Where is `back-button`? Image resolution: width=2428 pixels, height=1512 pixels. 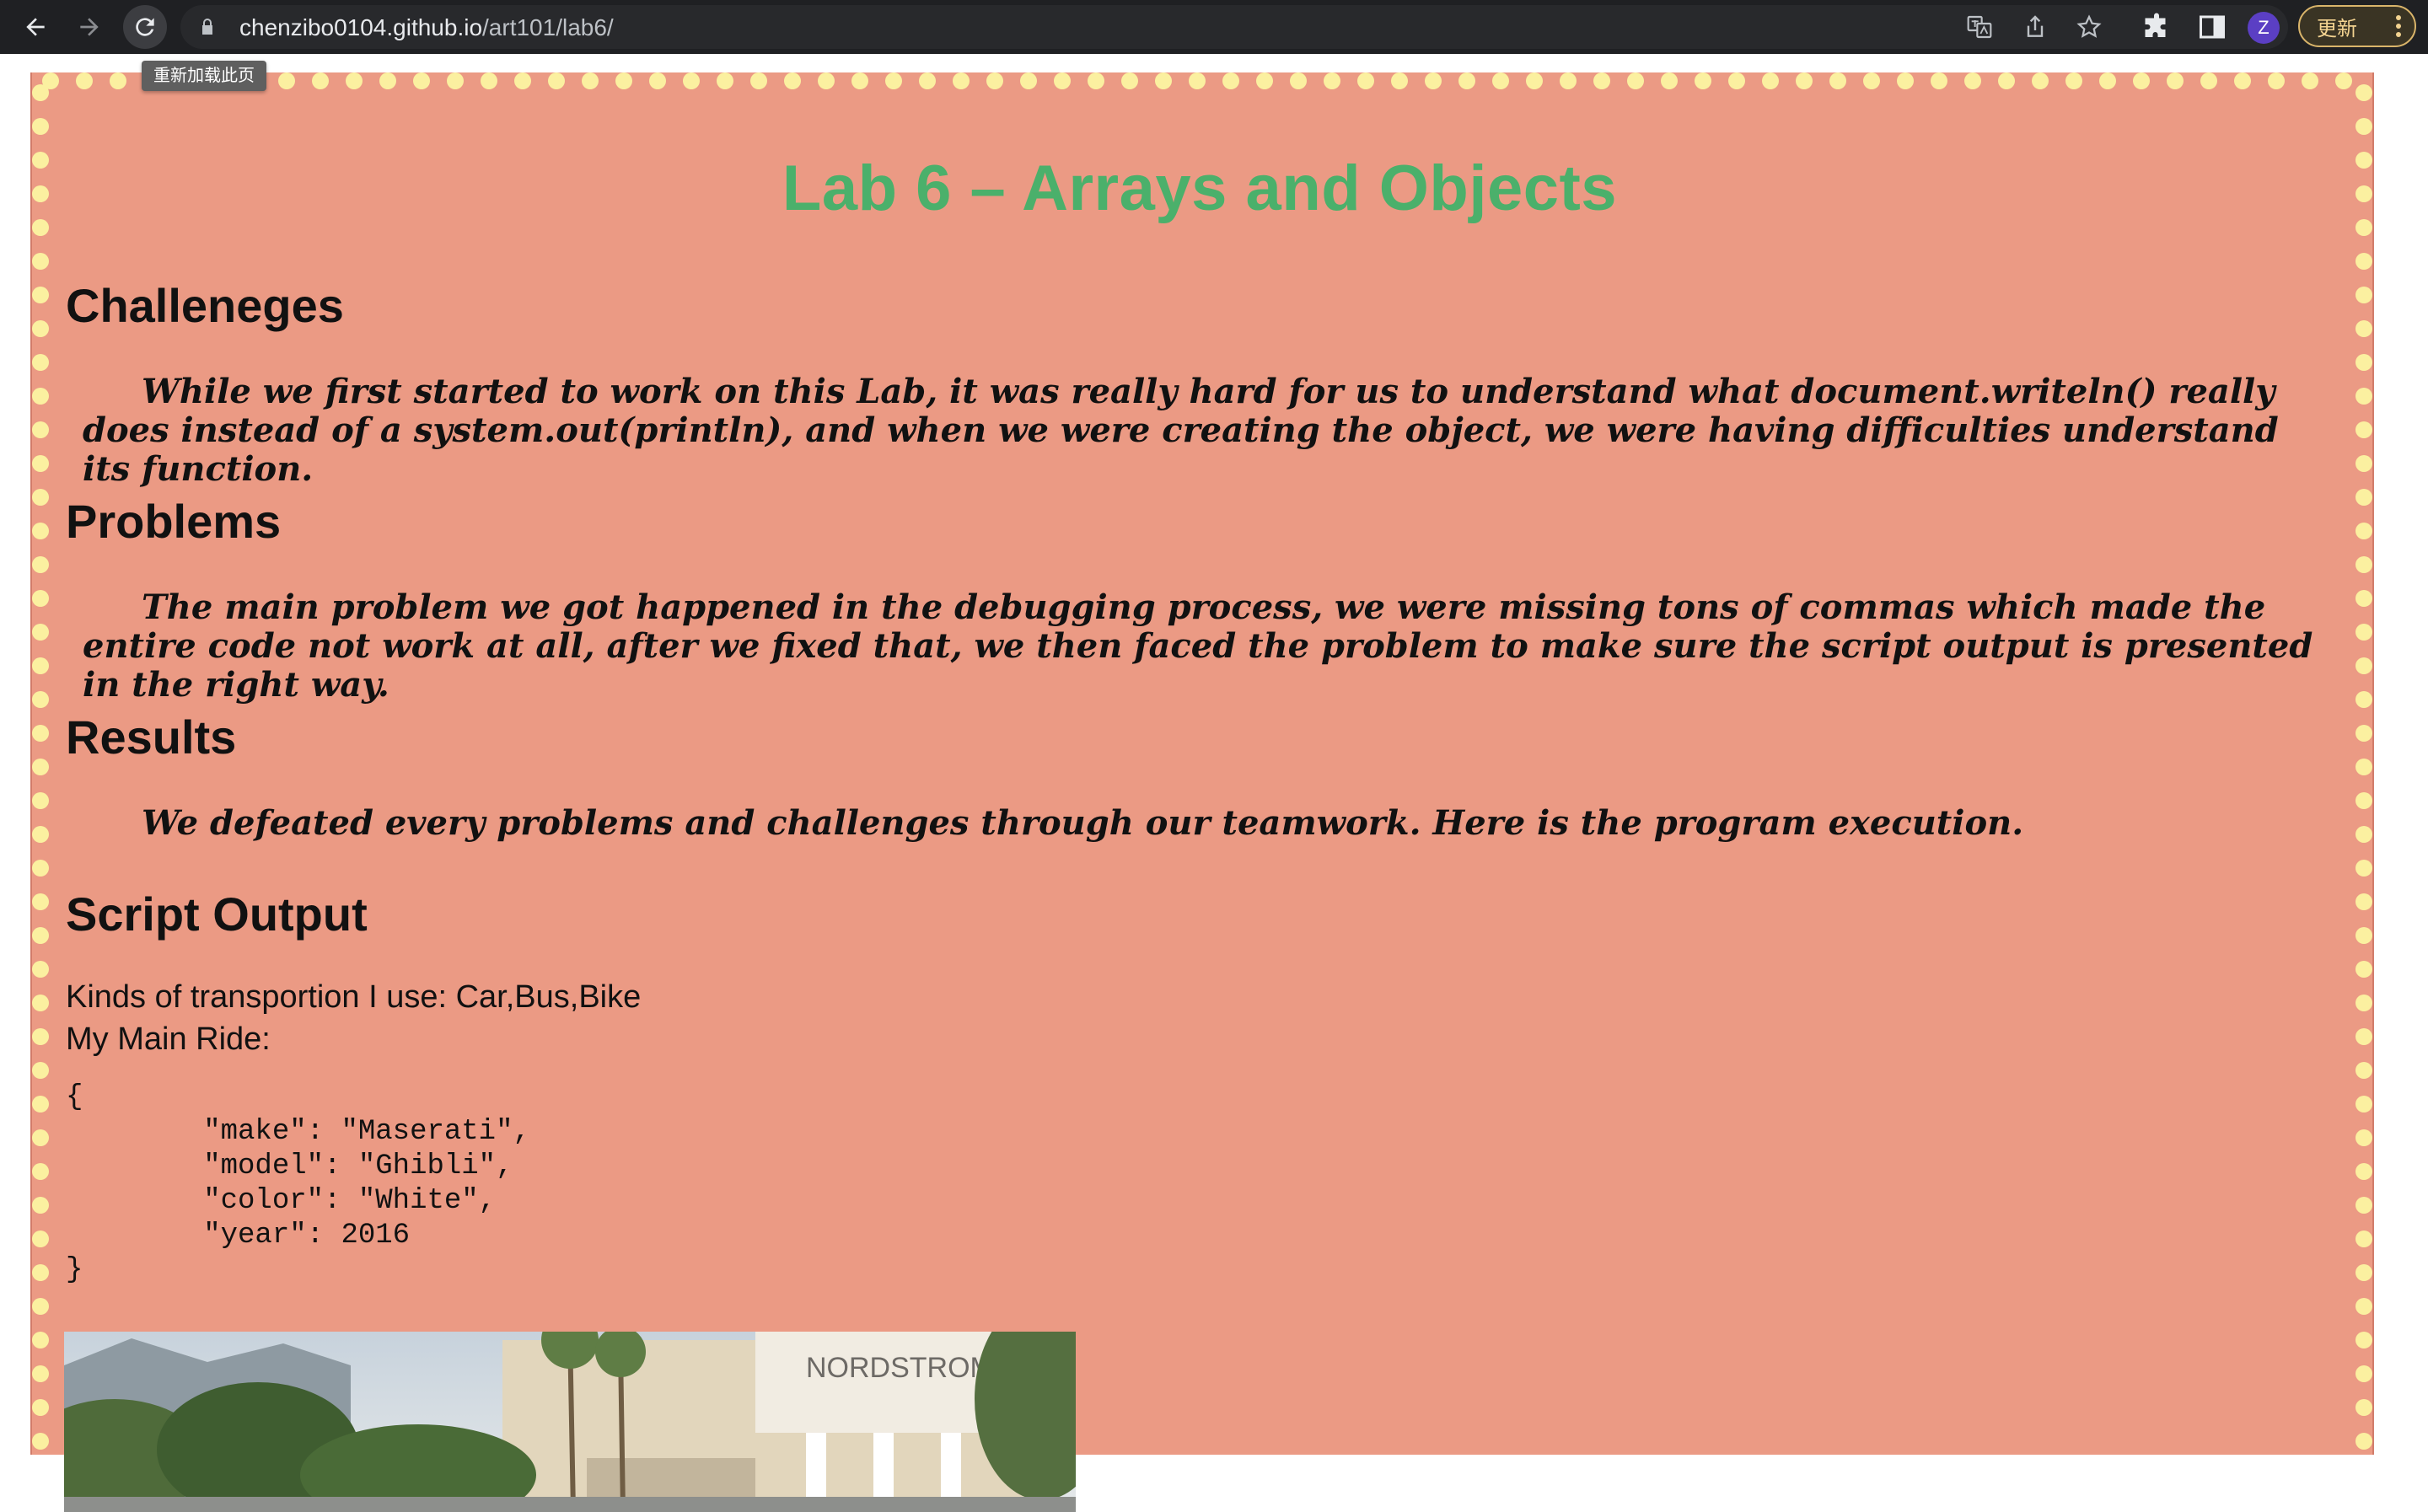
back-button is located at coordinates (35, 27).